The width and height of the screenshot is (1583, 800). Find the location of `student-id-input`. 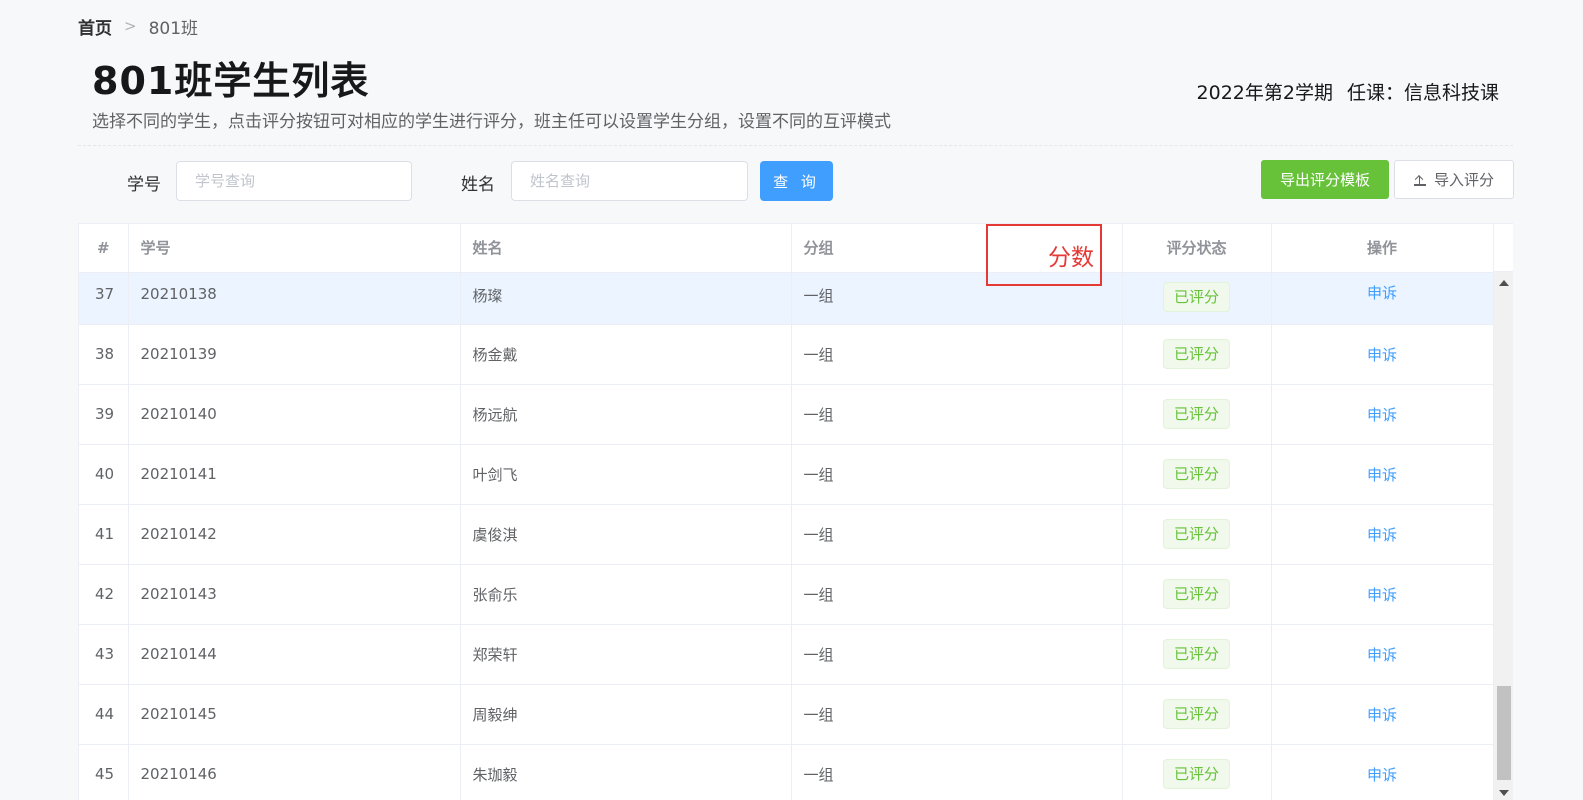

student-id-input is located at coordinates (294, 181).